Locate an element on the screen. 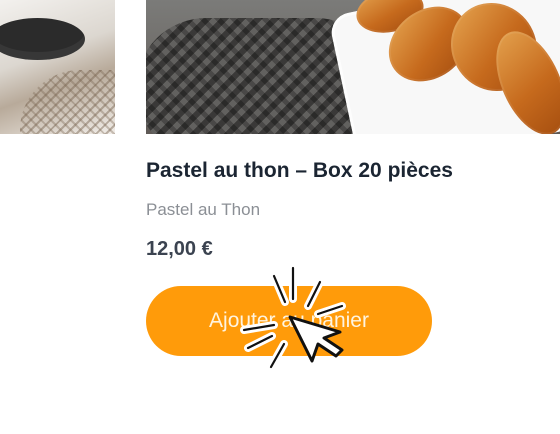 The height and width of the screenshot is (434, 560). product-title: Pastel au thon – Box 20 pièces is located at coordinates (299, 170).